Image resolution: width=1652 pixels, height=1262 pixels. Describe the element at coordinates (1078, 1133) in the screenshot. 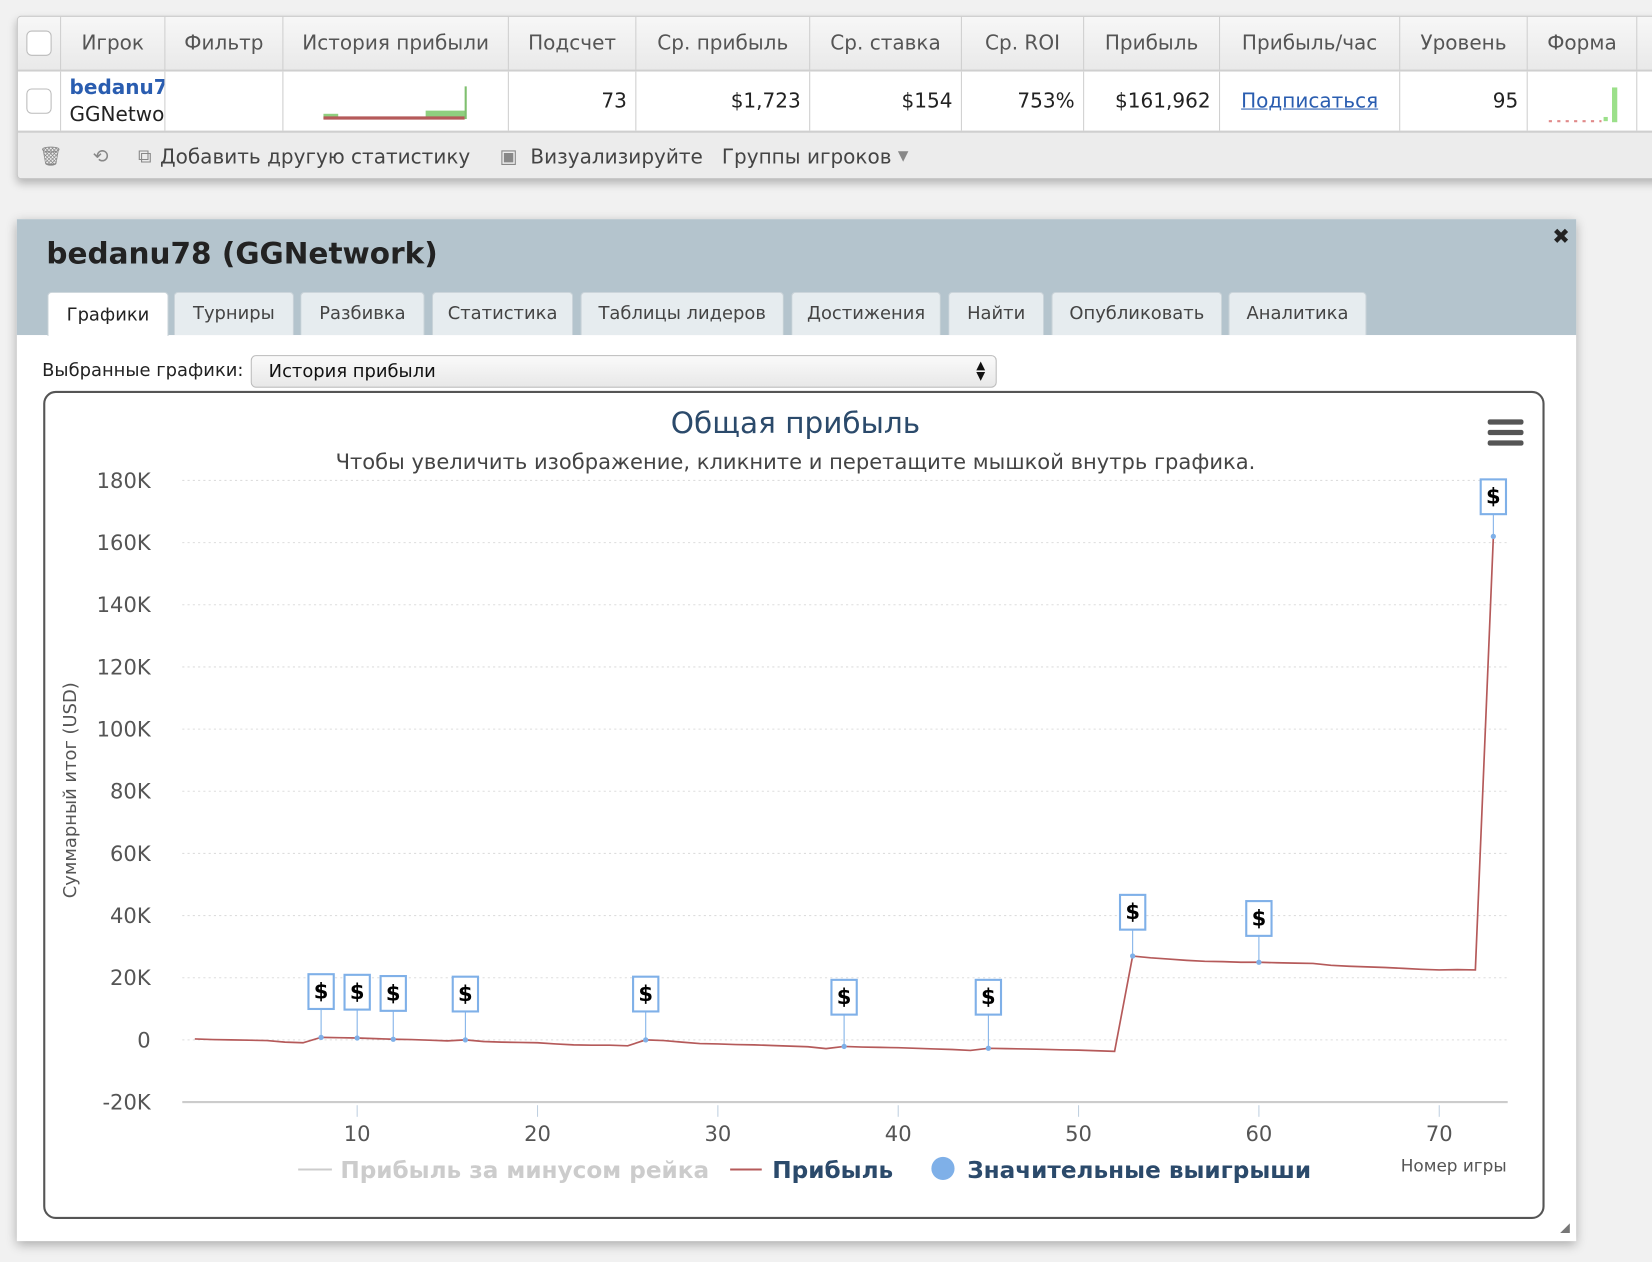

I see `x-tick-label: 50` at that location.